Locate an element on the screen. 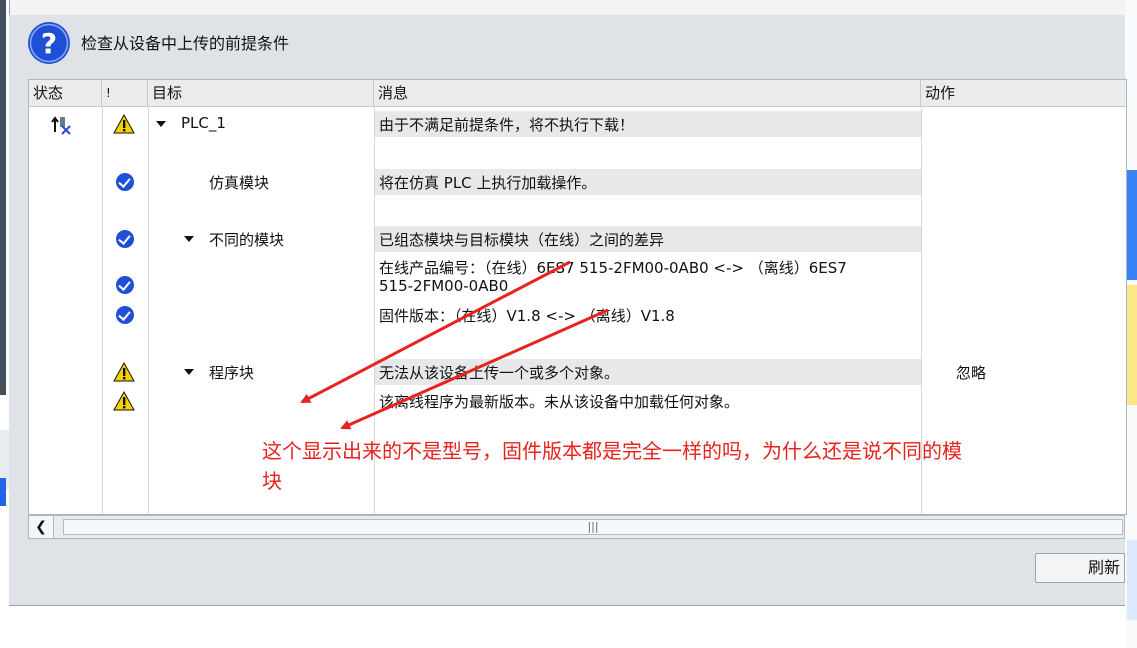  action-select: 忽略 is located at coordinates (971, 372).